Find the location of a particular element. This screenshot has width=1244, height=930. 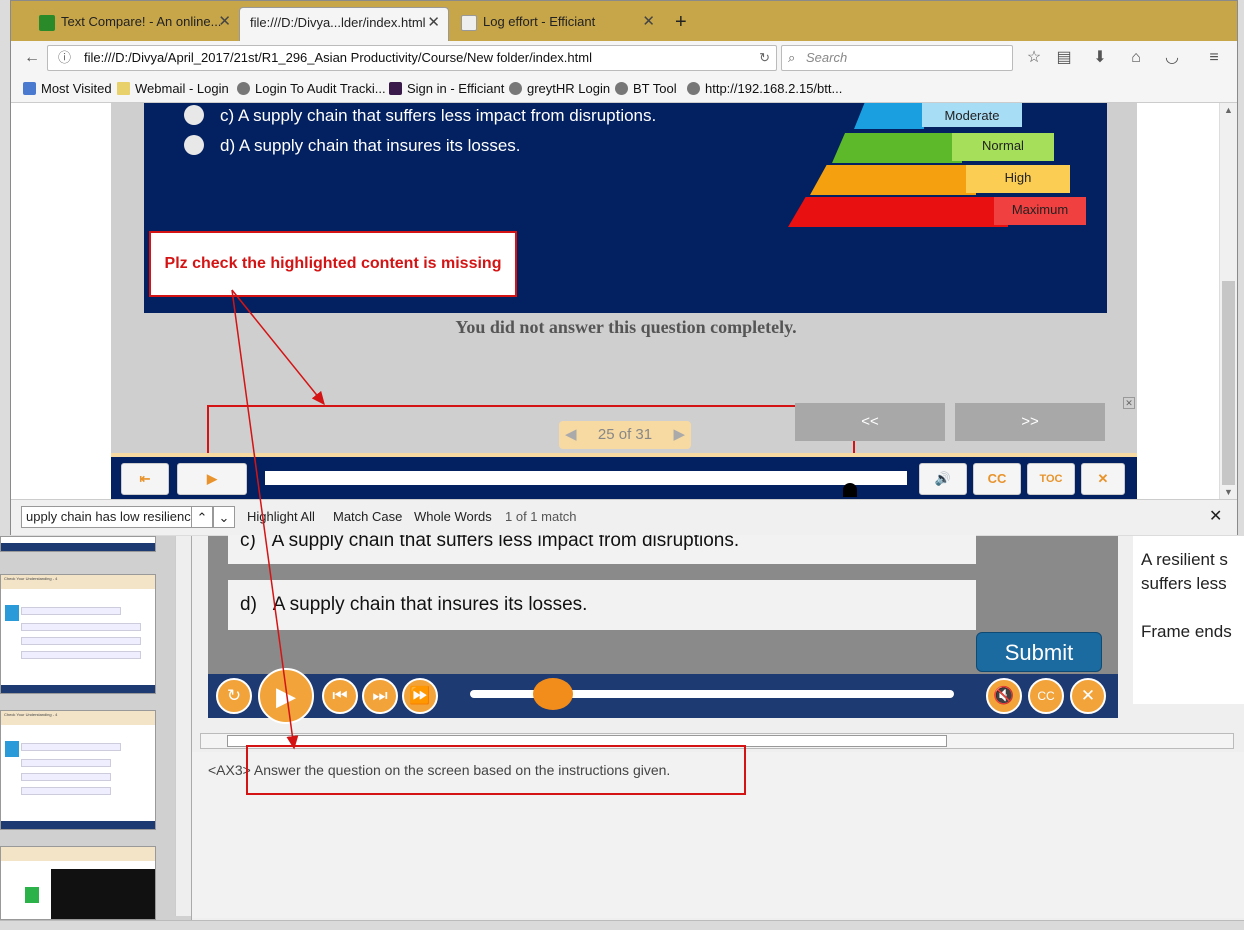

find-next-icon: ⌄ is located at coordinates (224, 517).